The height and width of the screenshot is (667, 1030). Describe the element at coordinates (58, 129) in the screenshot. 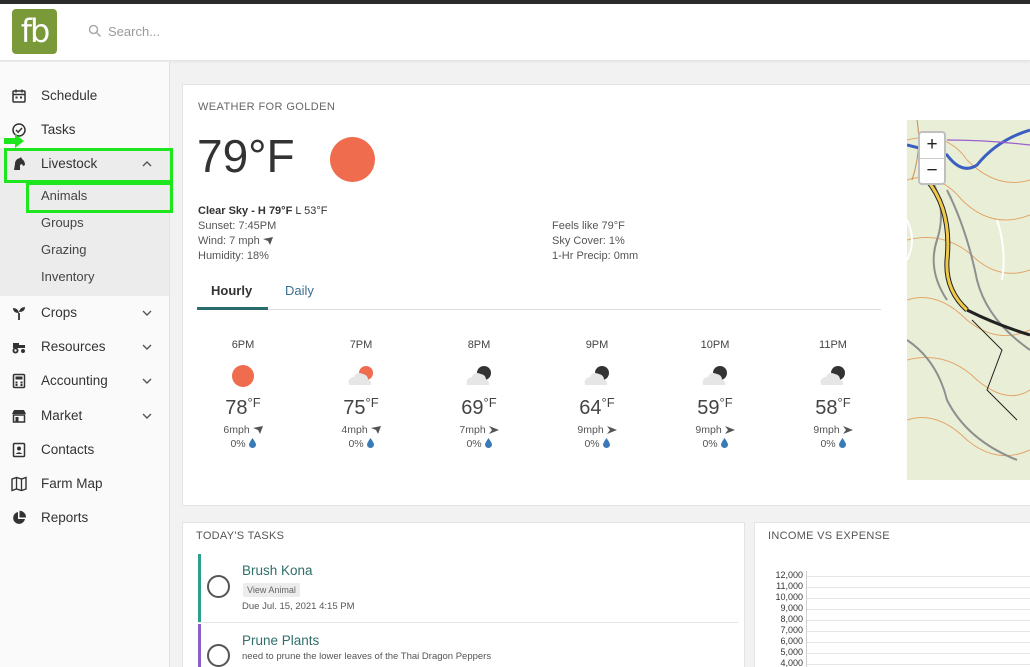

I see `sidebar-item-label: Tasks` at that location.